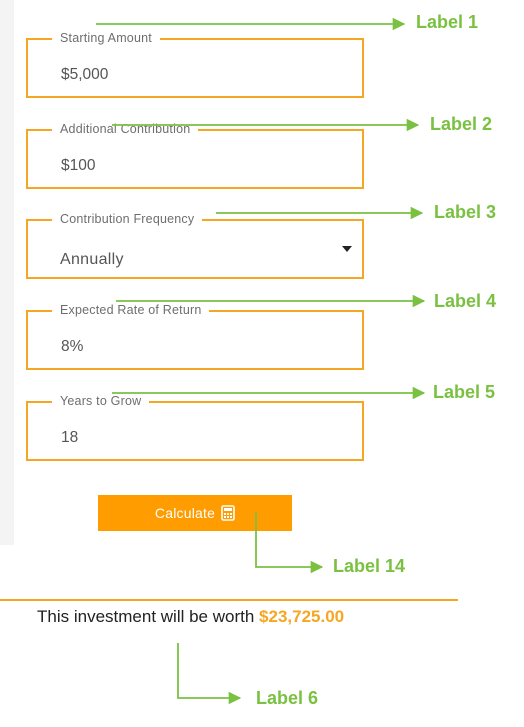  I want to click on years-to-grow-label: Years to Grow, so click(101, 401).